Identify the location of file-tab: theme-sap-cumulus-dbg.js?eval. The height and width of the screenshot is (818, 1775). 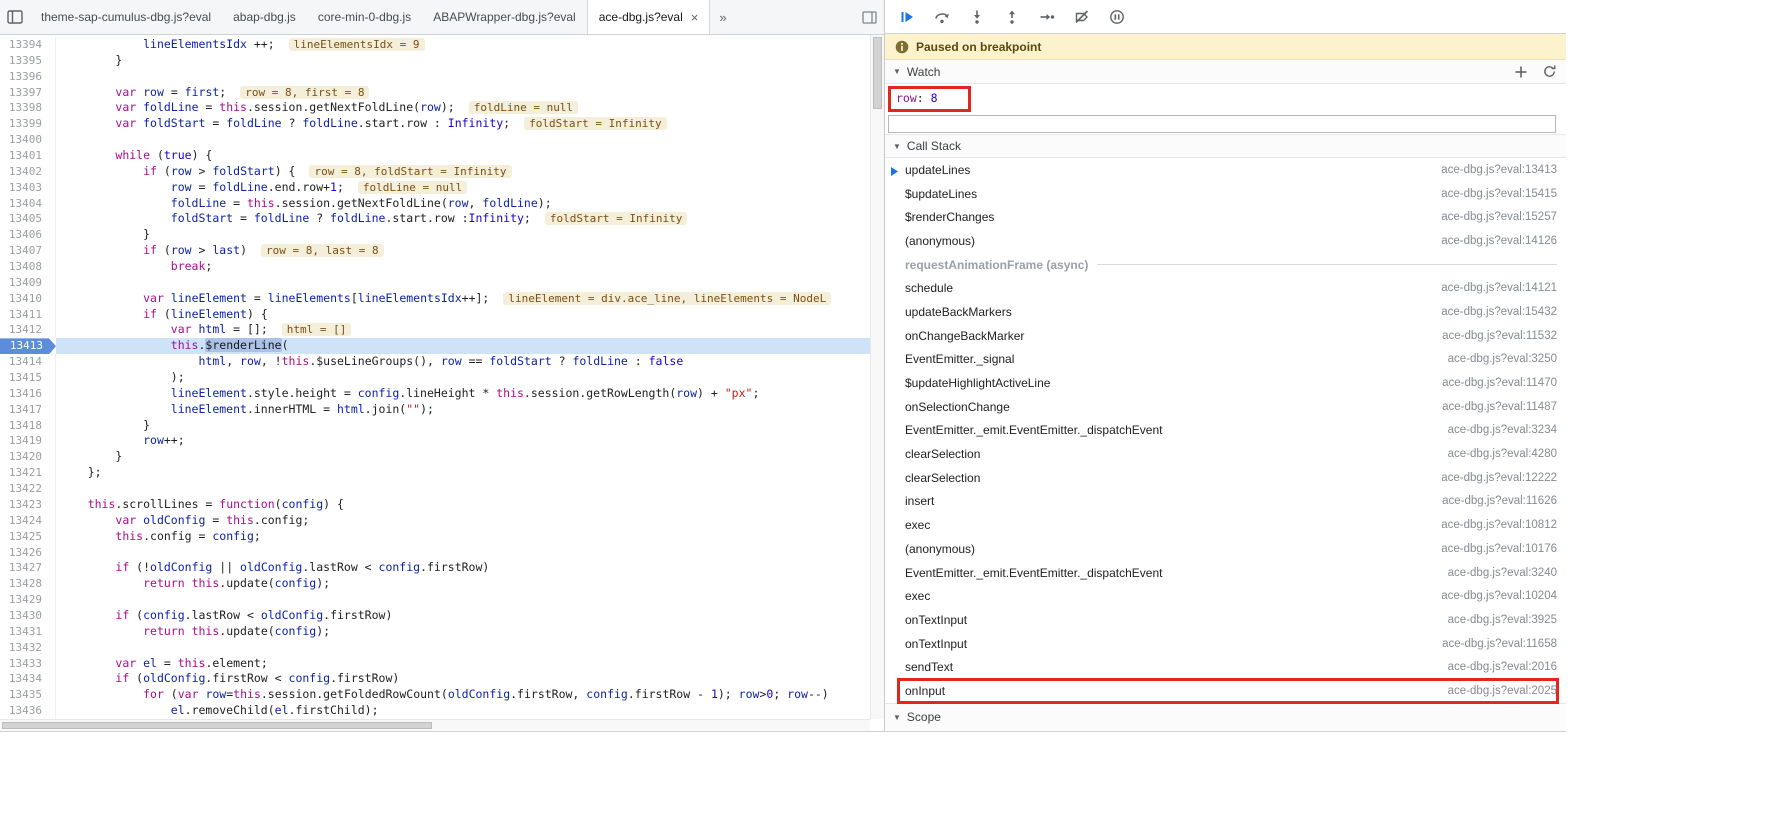
(126, 17).